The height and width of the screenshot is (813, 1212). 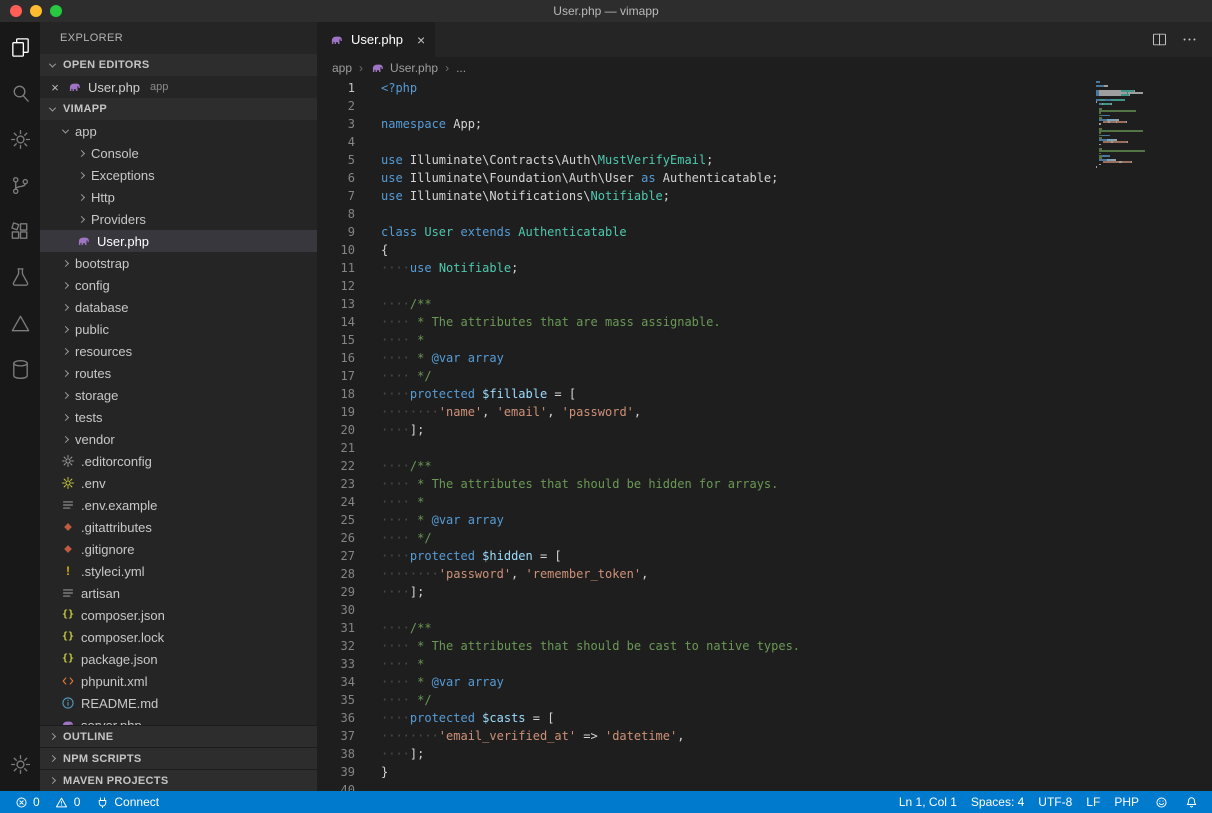 What do you see at coordinates (178, 736) in the screenshot?
I see `section-outline: OUTLINE` at bounding box center [178, 736].